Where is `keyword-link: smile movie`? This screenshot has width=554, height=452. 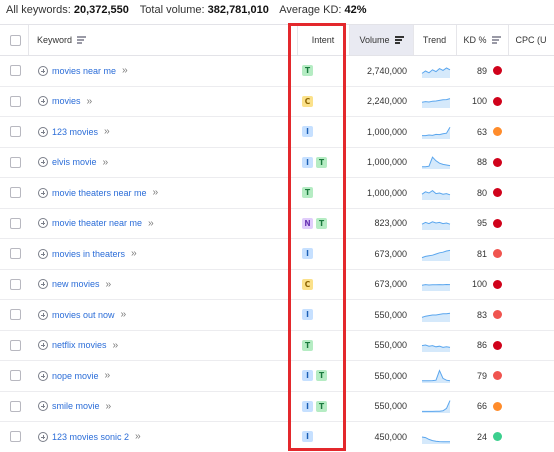 keyword-link: smile movie is located at coordinates (76, 406).